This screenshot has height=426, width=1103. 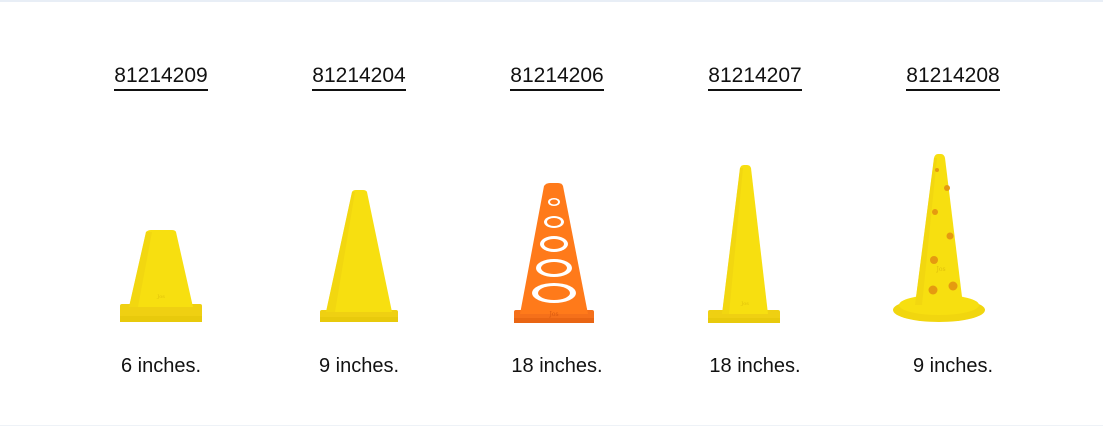 I want to click on sku-link: 81214209, so click(x=161, y=77).